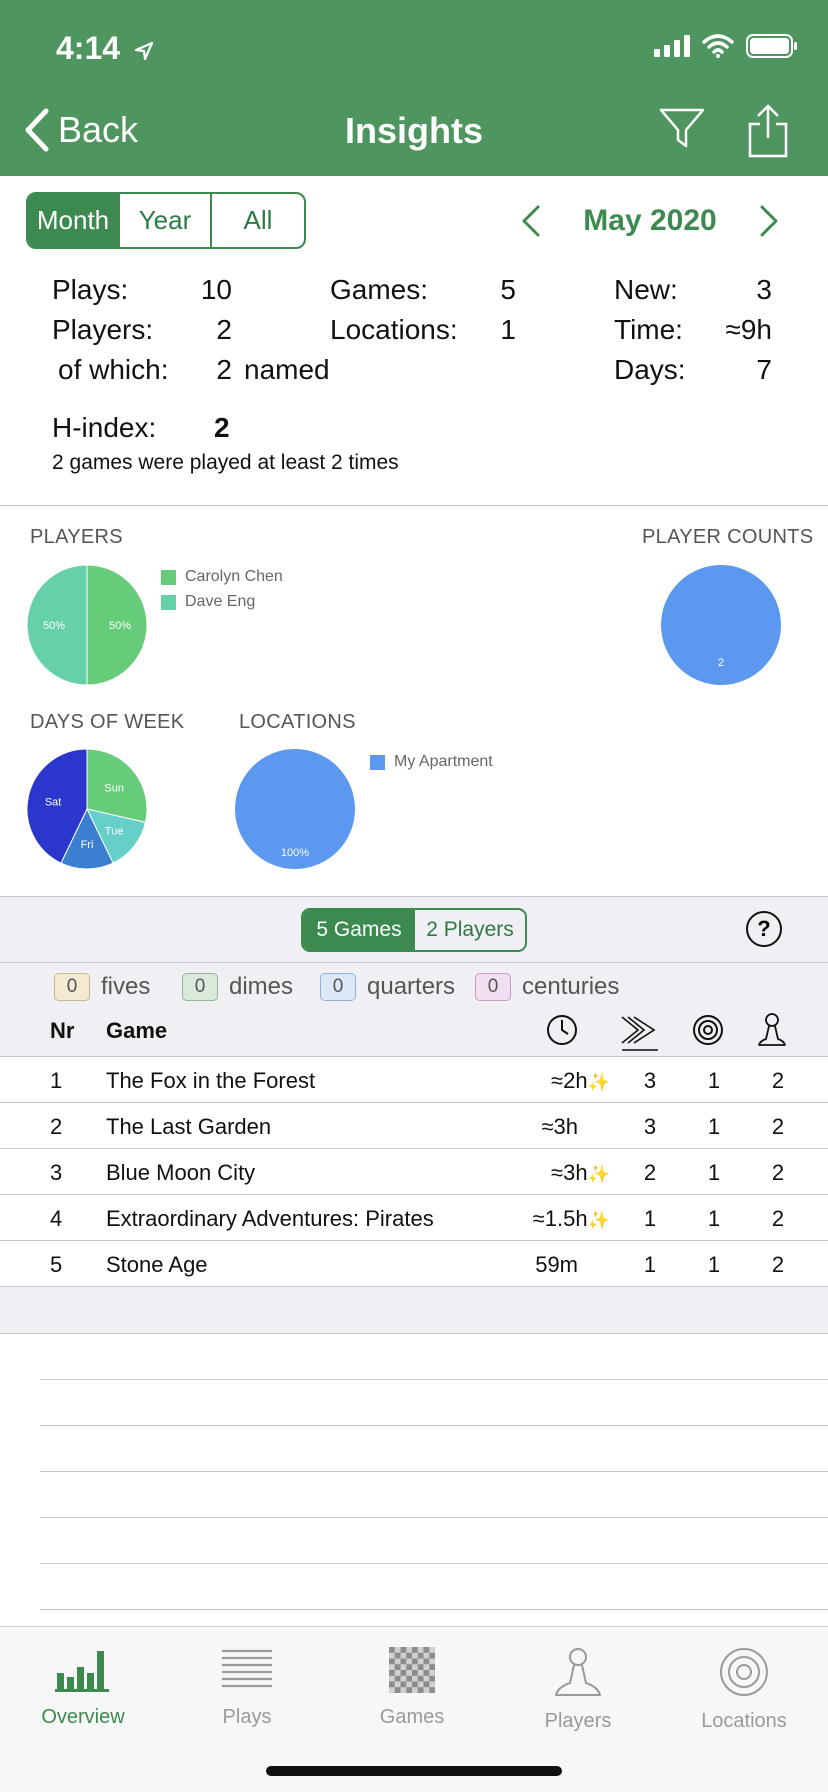  What do you see at coordinates (136, 1031) in the screenshot?
I see `column-header-game: Game` at bounding box center [136, 1031].